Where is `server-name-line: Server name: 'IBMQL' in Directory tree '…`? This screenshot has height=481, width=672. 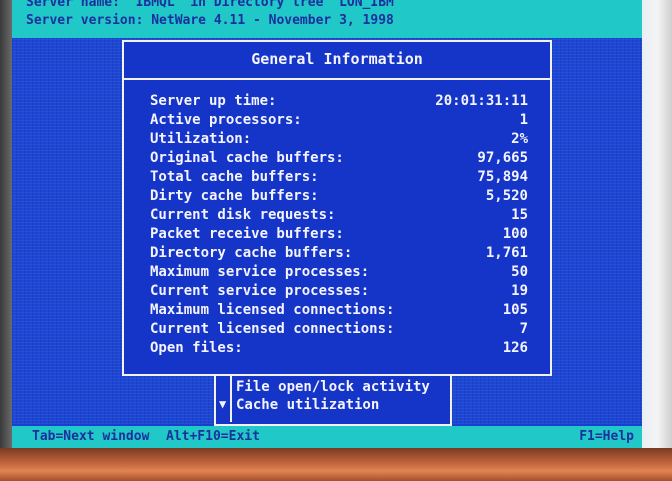
server-name-line: Server name: 'IBMQL' in Directory tree '… is located at coordinates (214, 5).